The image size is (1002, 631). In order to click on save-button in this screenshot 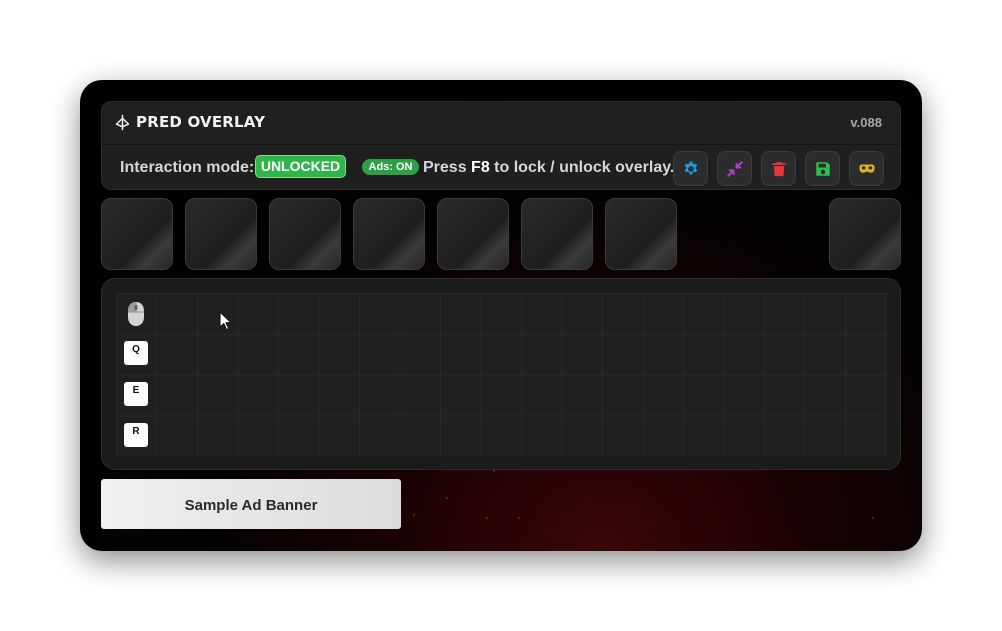, I will do `click(822, 168)`.